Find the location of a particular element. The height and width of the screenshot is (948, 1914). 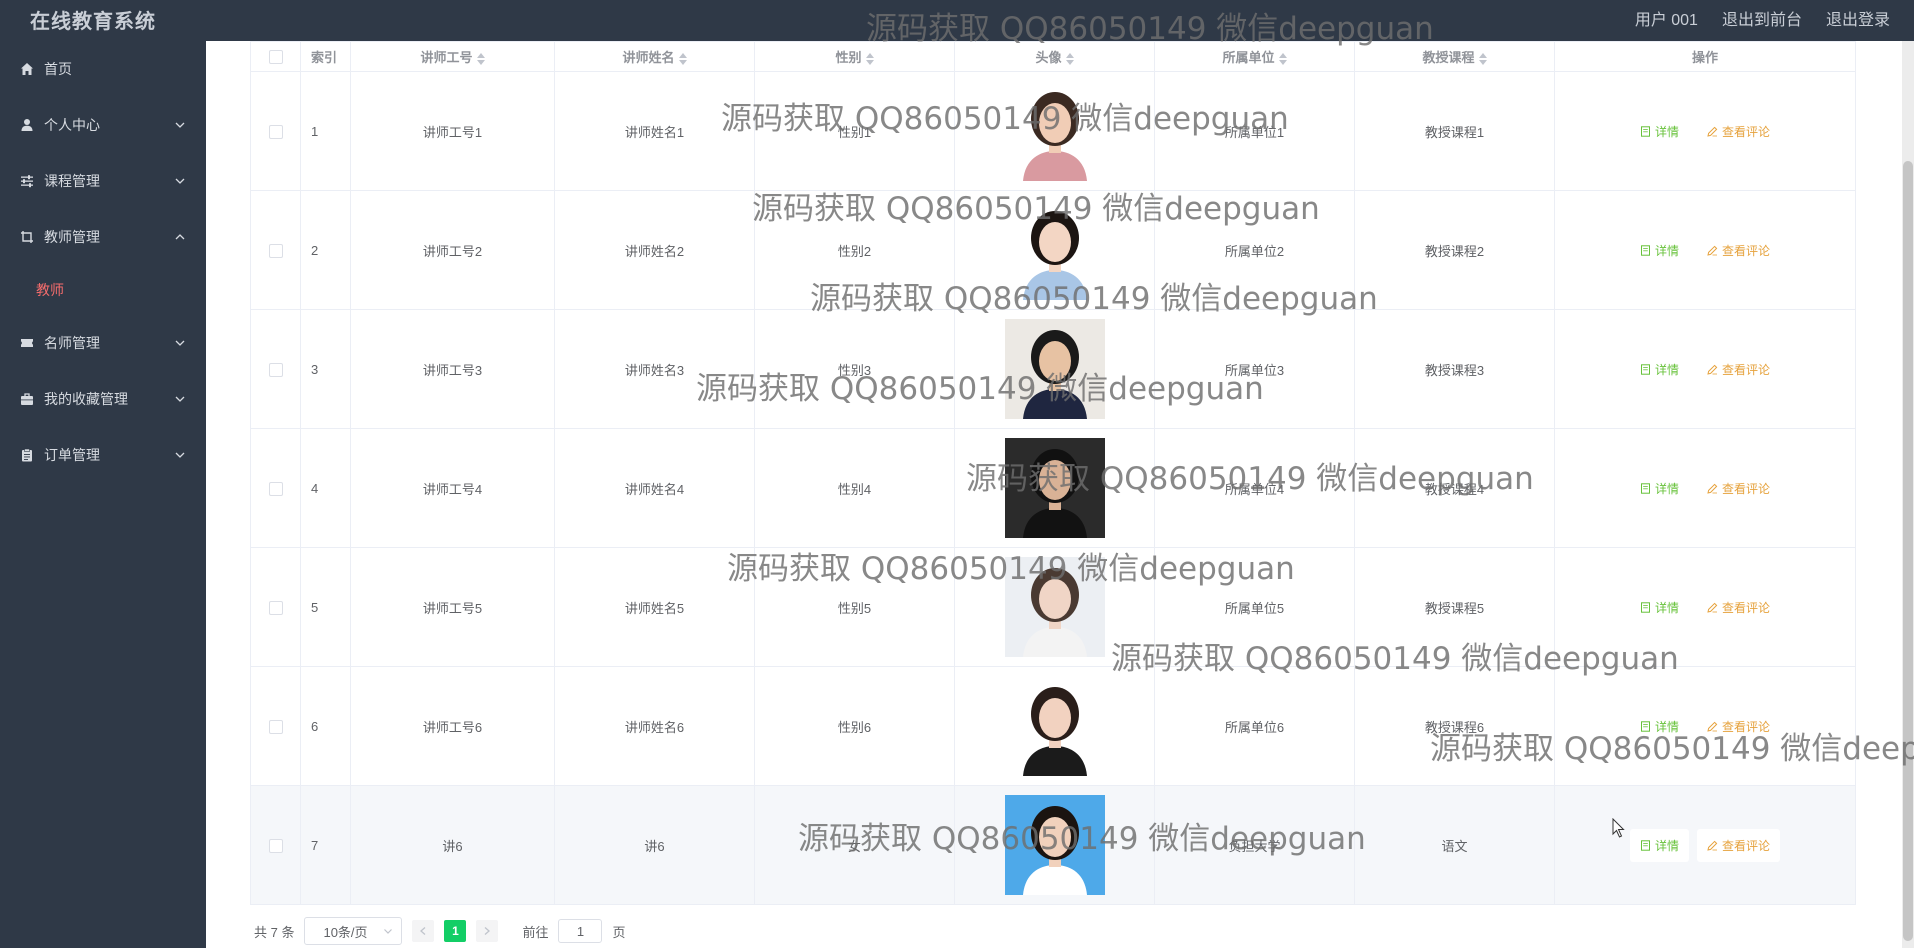

table-row: 5 讲师工号5 讲师姓名5 性别5 所属单位5 教授课程5 详情 查看评论 is located at coordinates (1053, 607).